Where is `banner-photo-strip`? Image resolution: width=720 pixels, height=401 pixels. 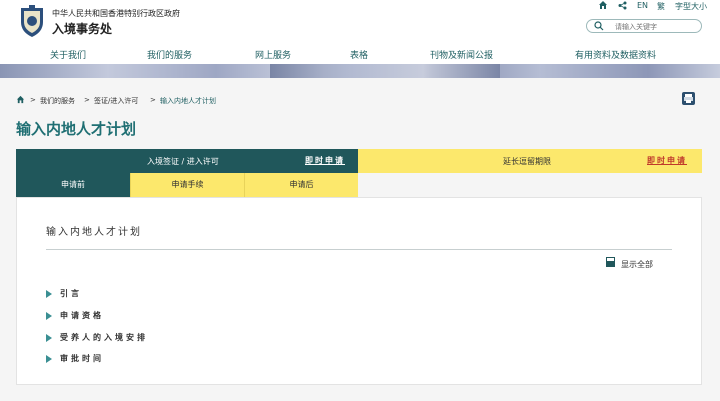
banner-photo-strip is located at coordinates (385, 71).